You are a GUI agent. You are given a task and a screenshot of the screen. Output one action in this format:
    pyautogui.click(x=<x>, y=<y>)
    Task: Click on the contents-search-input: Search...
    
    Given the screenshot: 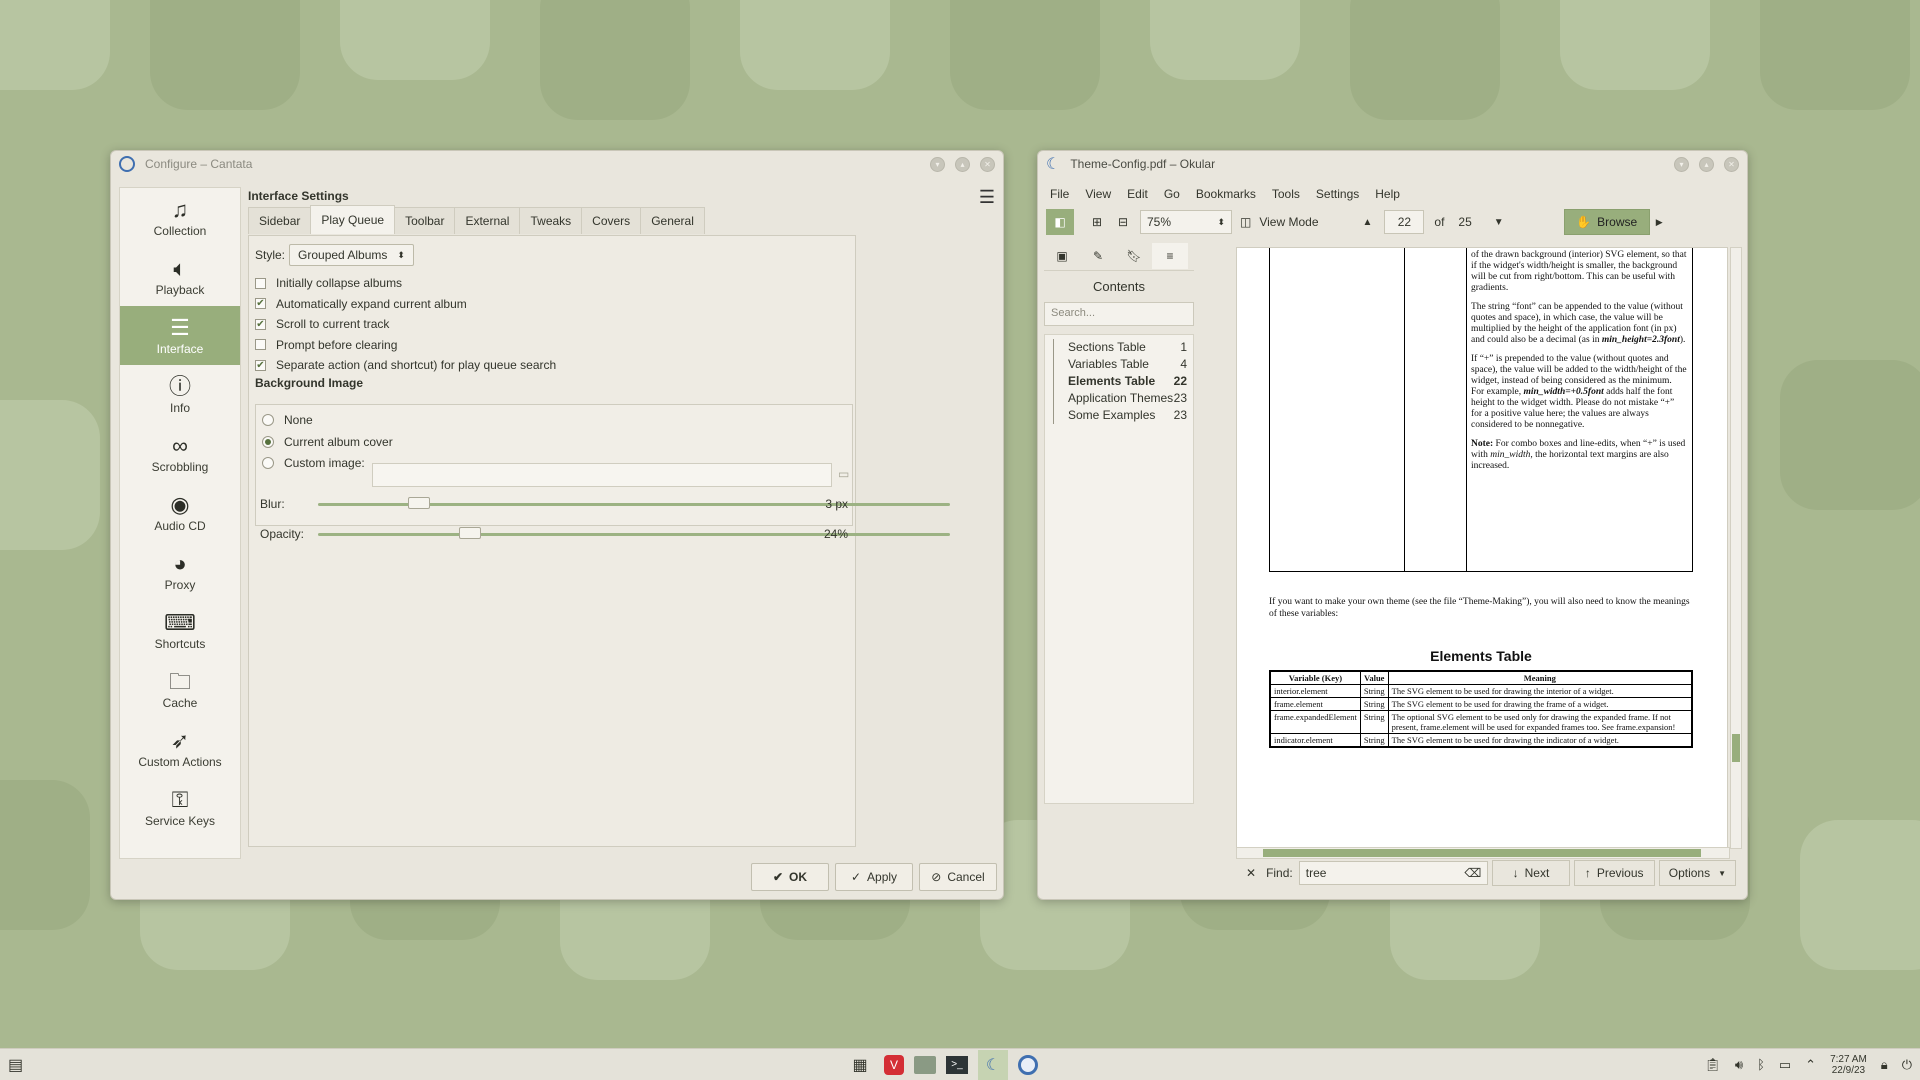 What is the action you would take?
    pyautogui.click(x=1119, y=314)
    